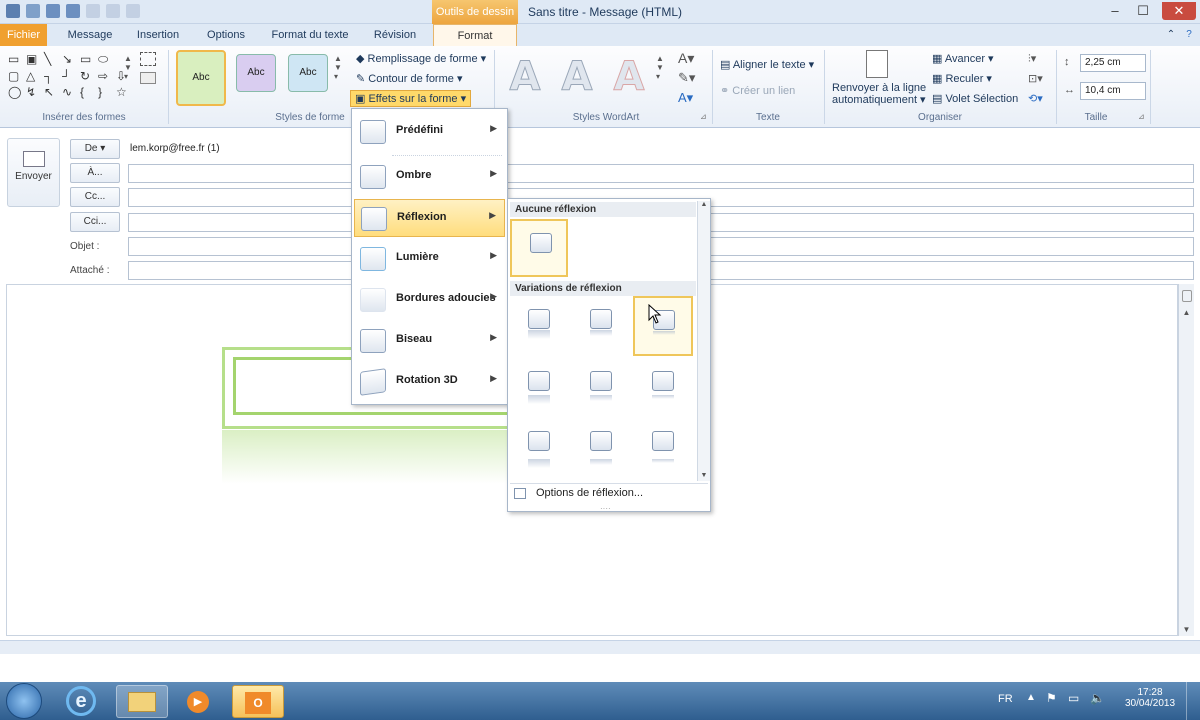 The height and width of the screenshot is (720, 1200). What do you see at coordinates (963, 58) in the screenshot?
I see `bring-forward-button: ▦ Avancer ▾` at bounding box center [963, 58].